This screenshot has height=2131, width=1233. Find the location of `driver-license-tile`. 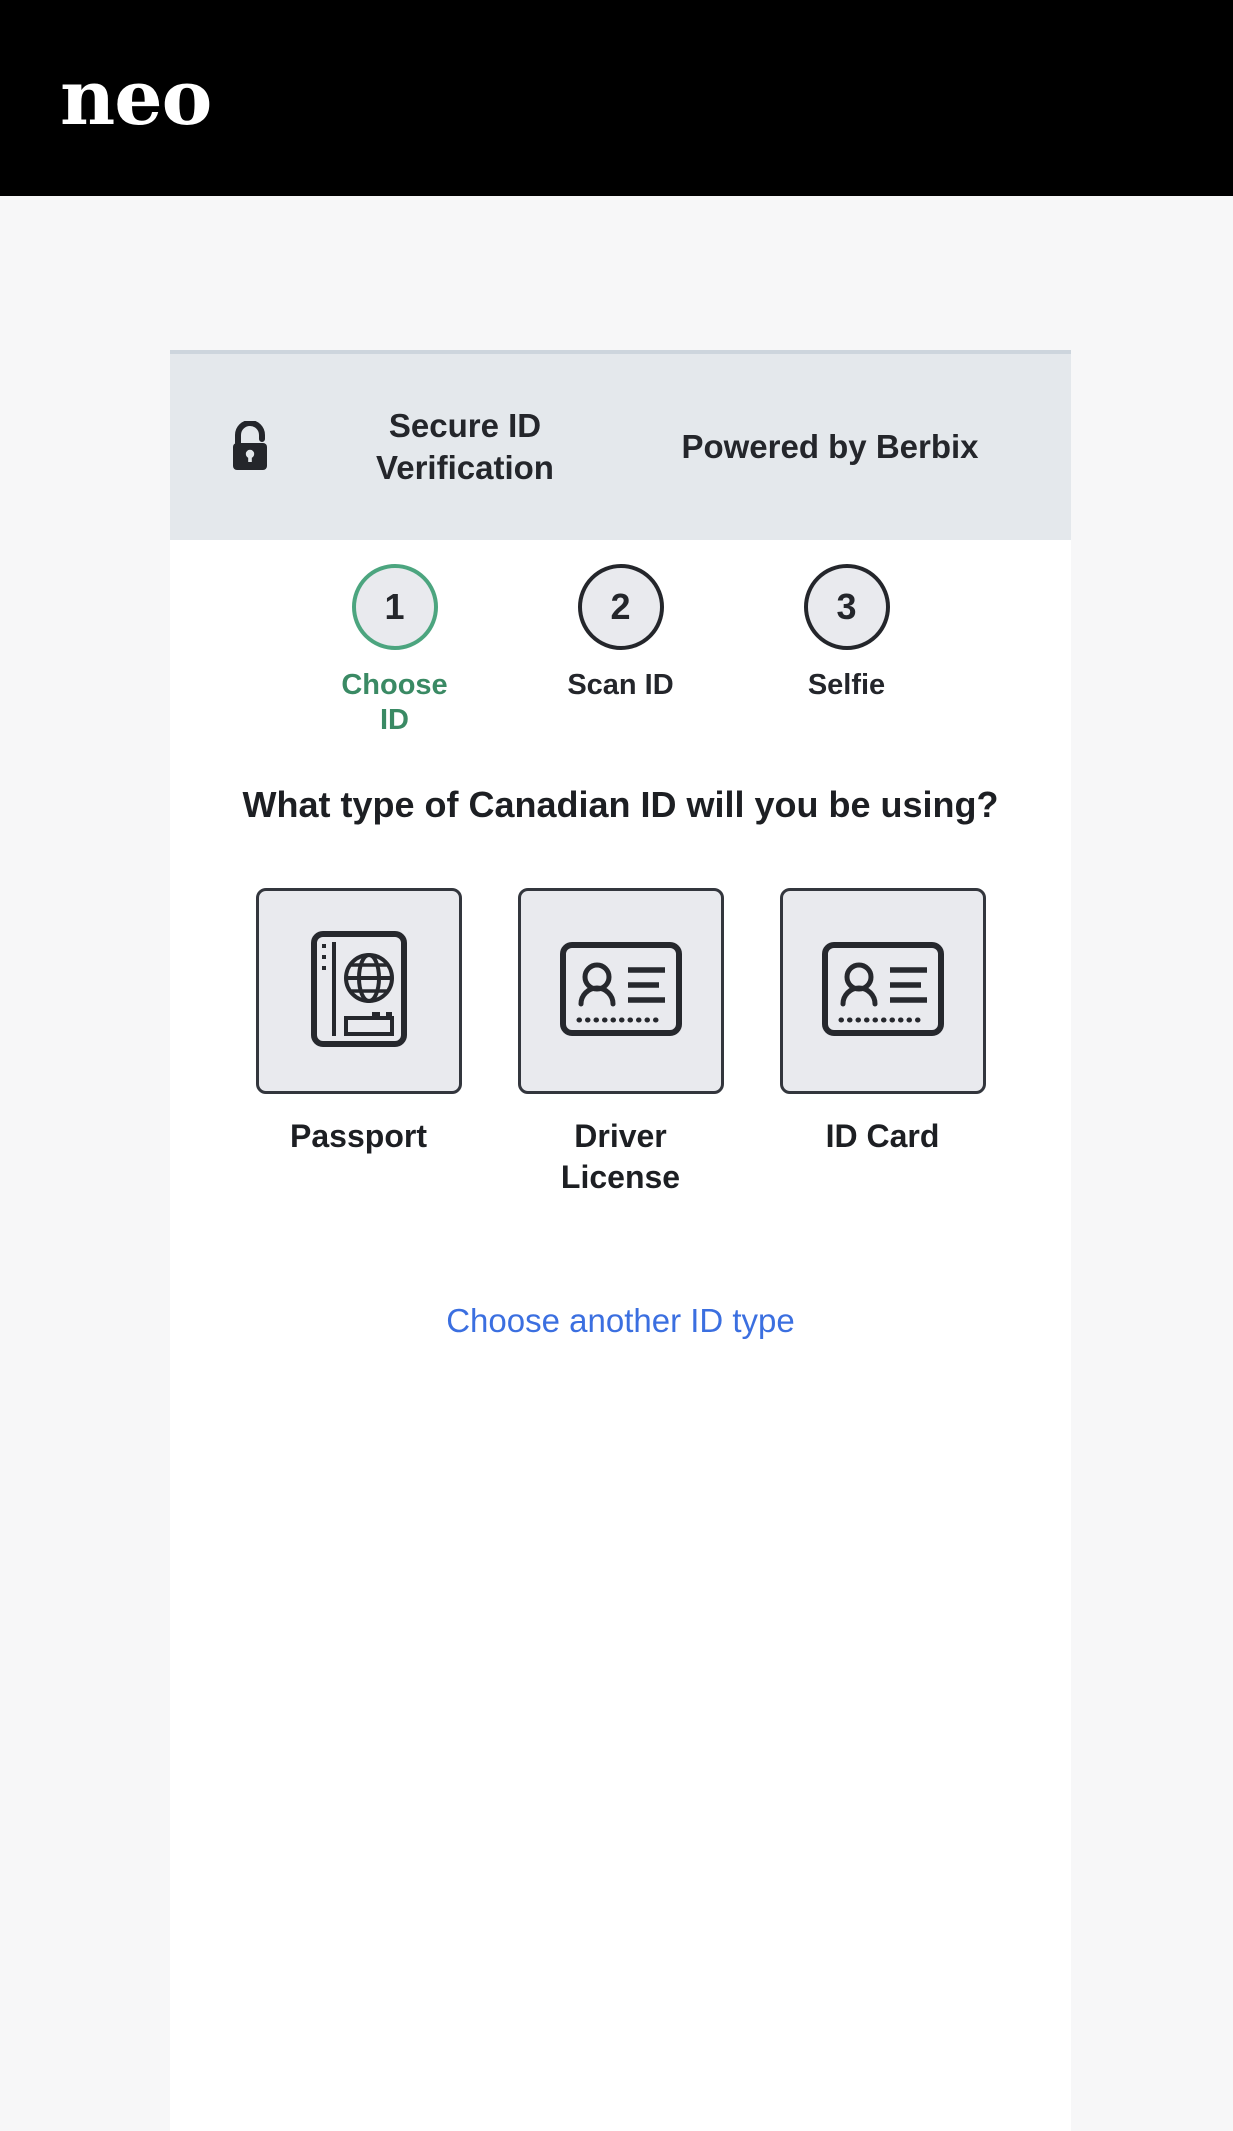

driver-license-tile is located at coordinates (620, 991).